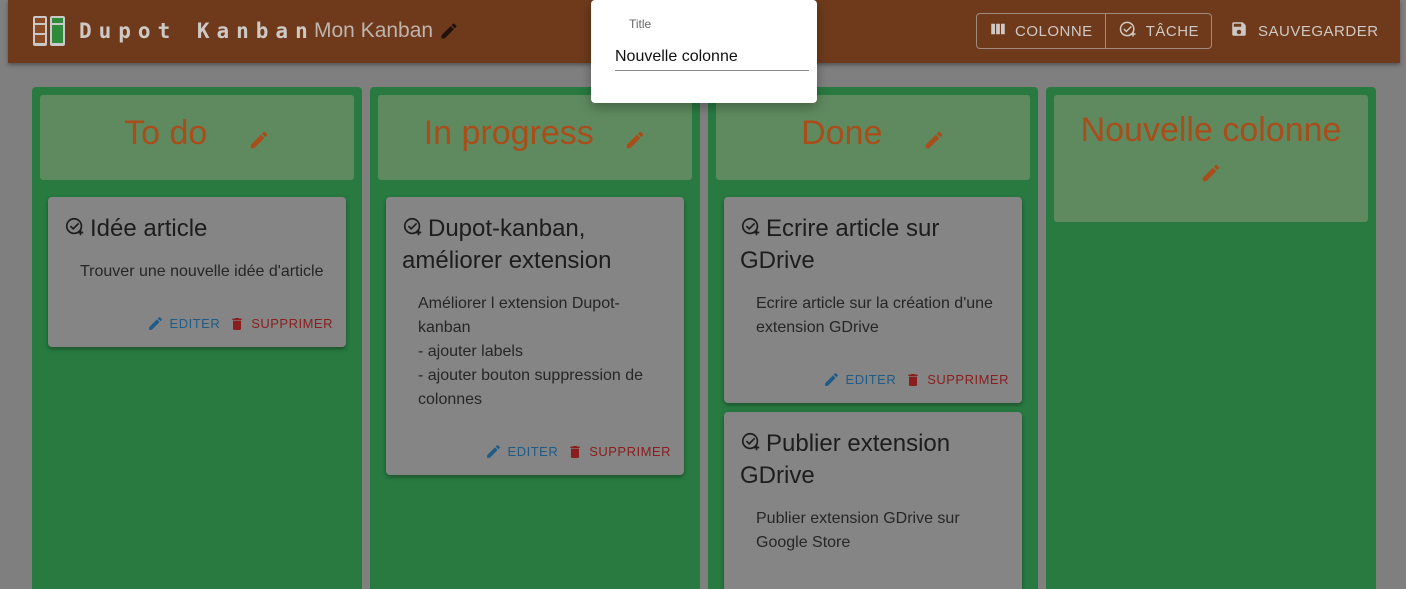  I want to click on add-button-group: COLONNE TÂCHE, so click(1094, 31).